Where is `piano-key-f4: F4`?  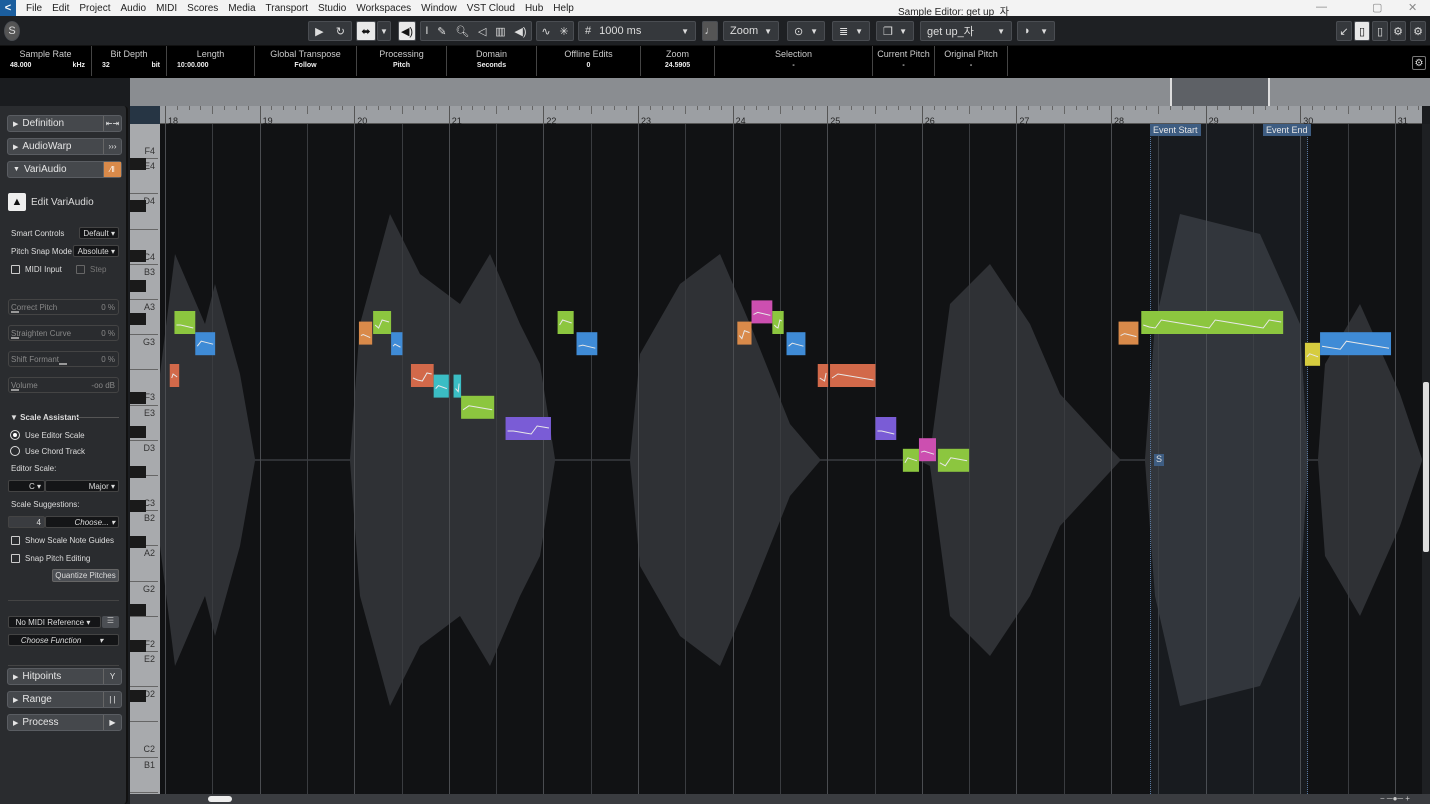
piano-key-f4: F4 is located at coordinates (144, 142).